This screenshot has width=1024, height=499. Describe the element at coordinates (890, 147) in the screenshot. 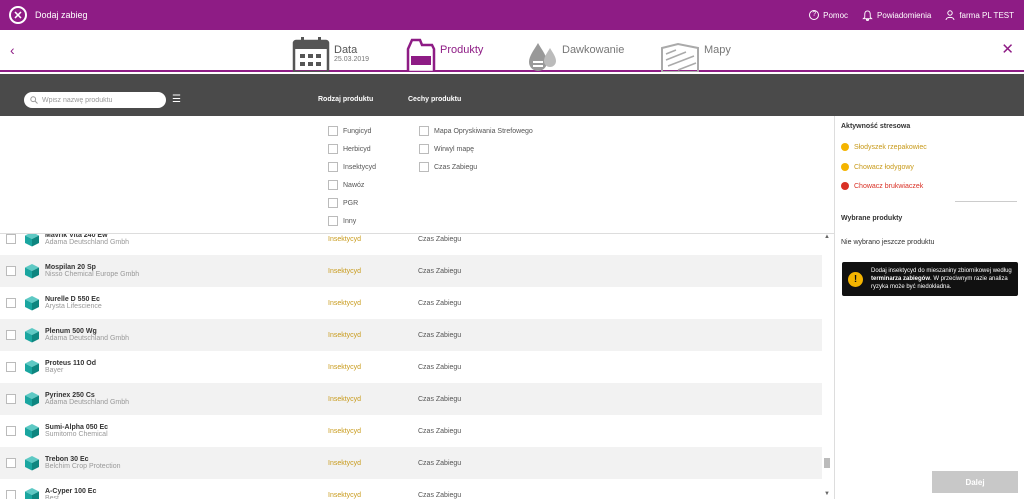

I see `stress-label: Słodyszek rzepakowiec` at that location.